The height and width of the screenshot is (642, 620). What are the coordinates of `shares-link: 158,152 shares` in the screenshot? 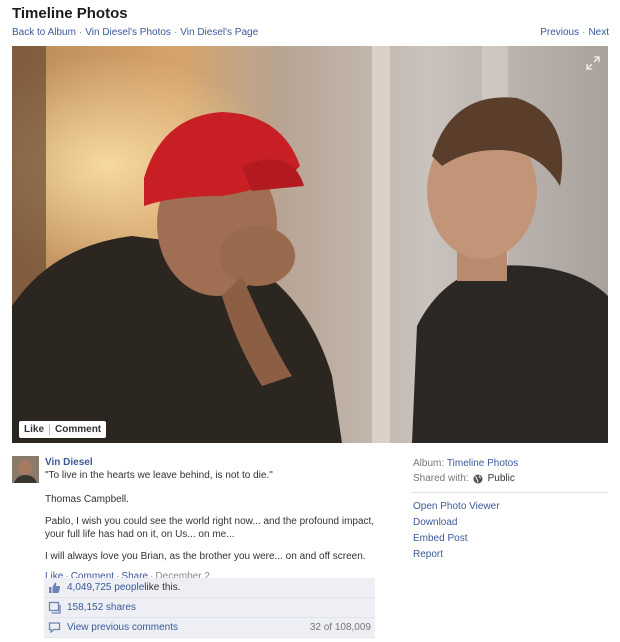 It's located at (101, 607).